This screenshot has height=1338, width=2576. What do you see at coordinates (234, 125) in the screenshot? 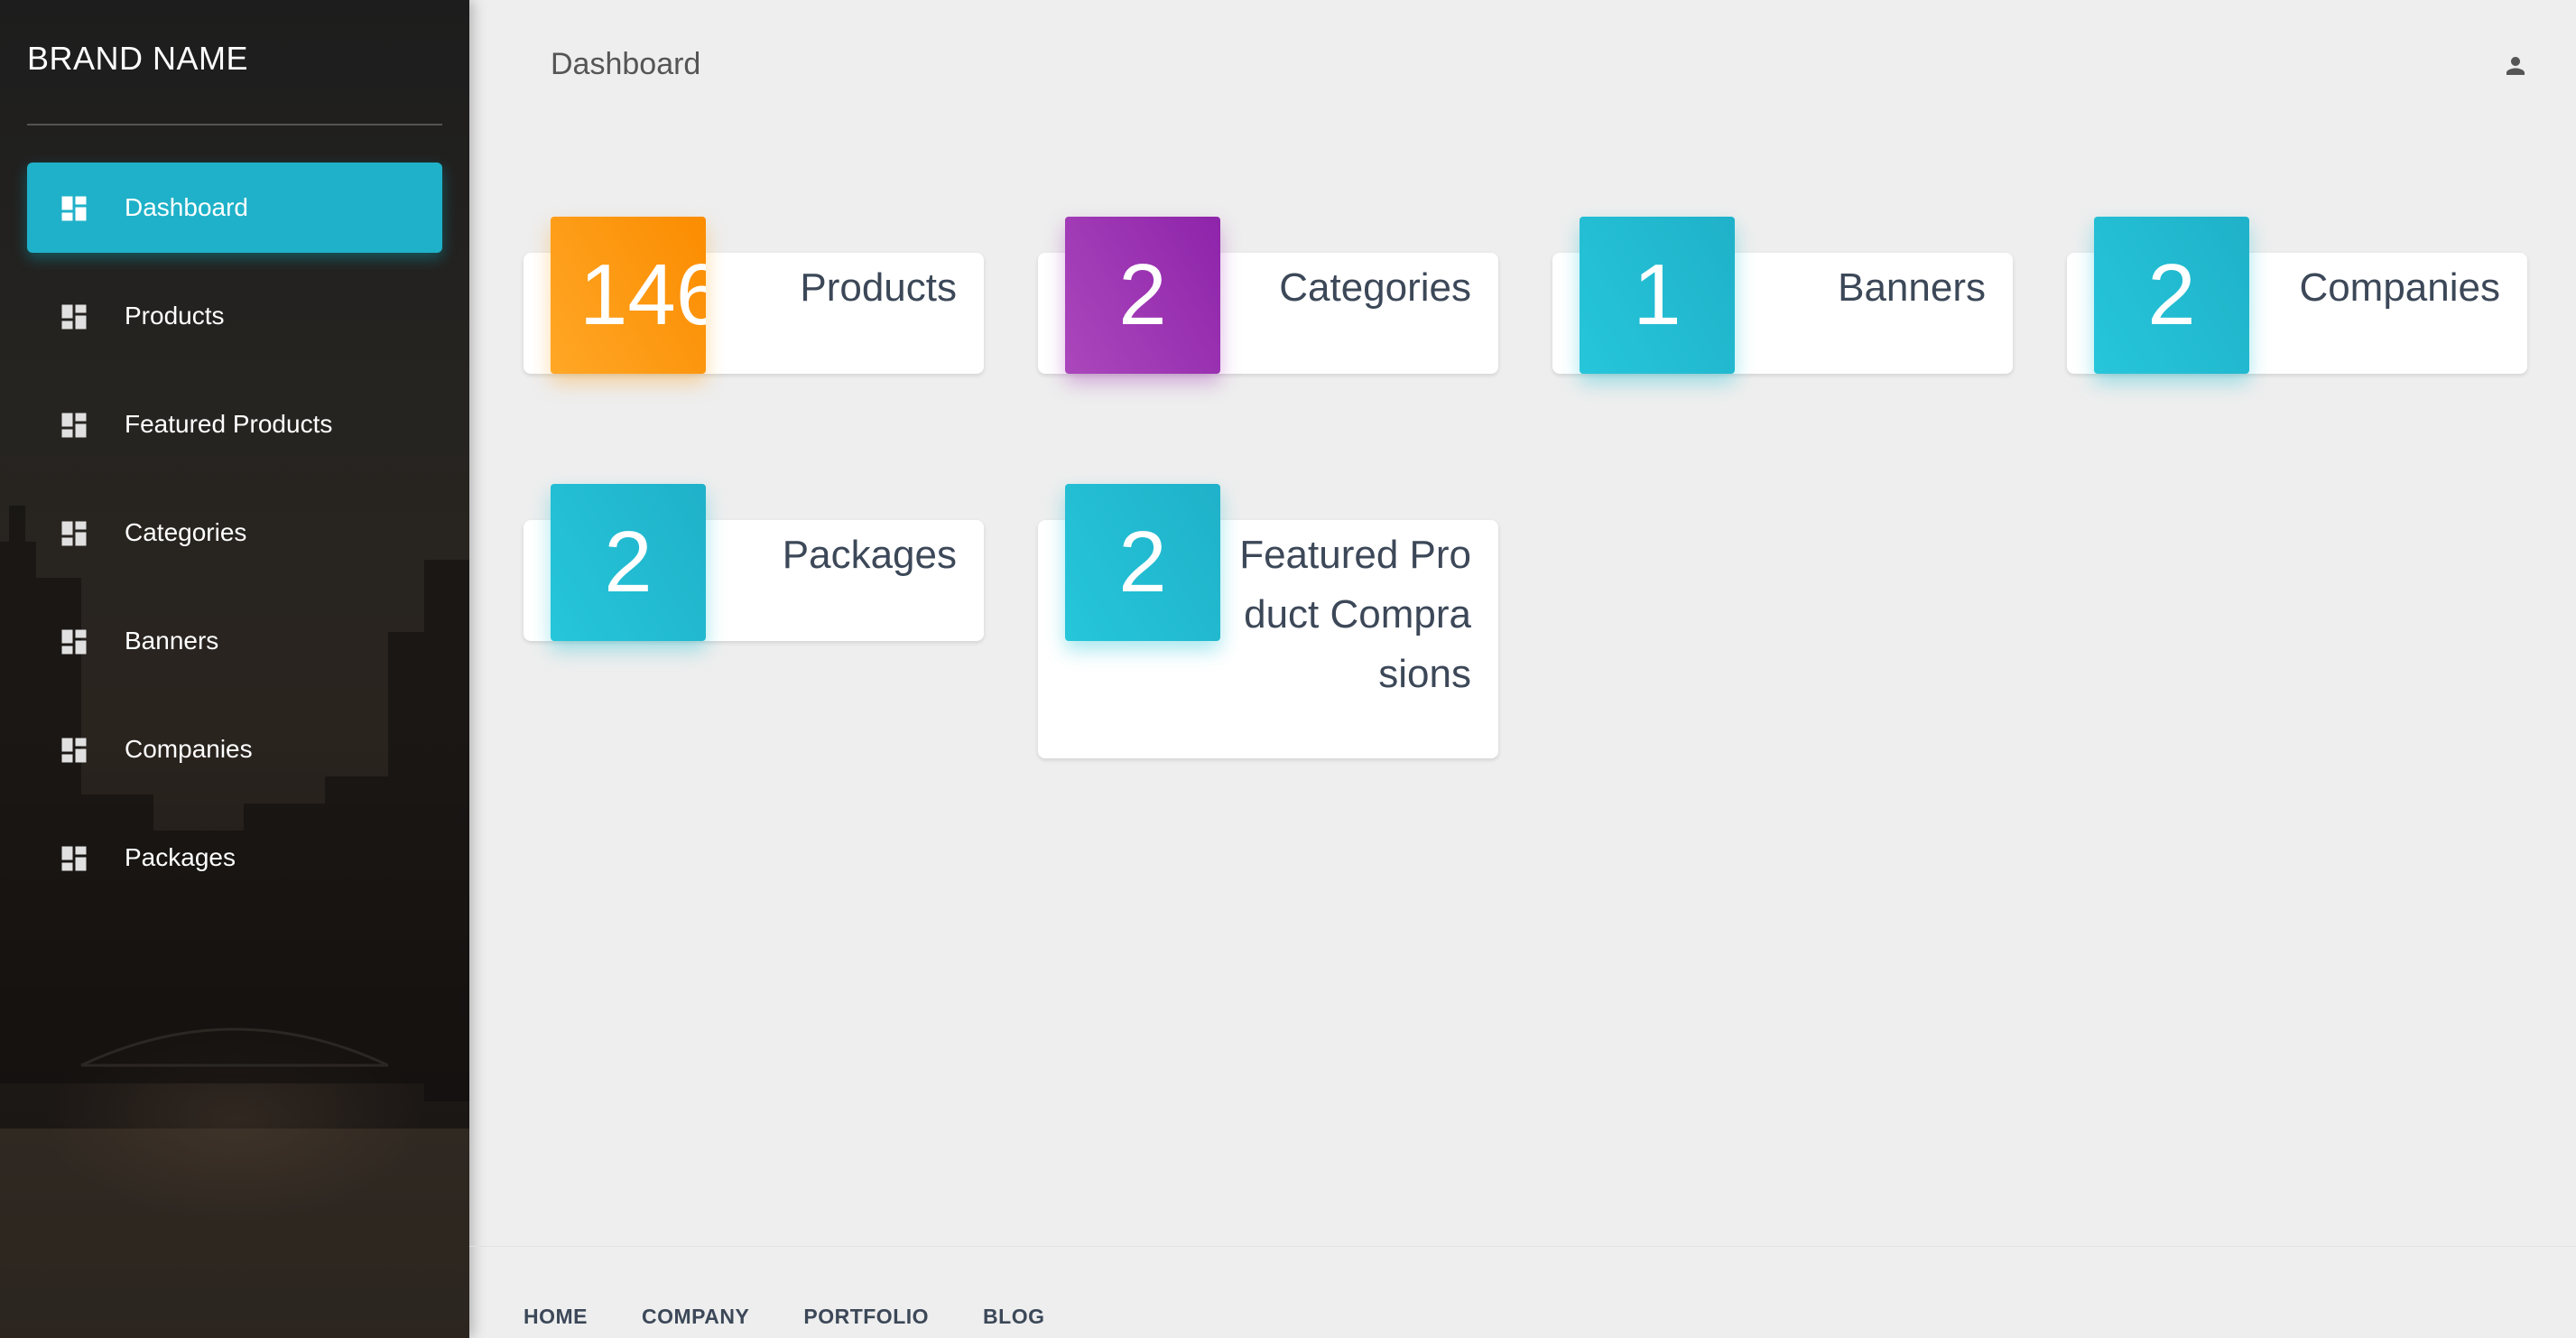
I see `sidebar-divider` at bounding box center [234, 125].